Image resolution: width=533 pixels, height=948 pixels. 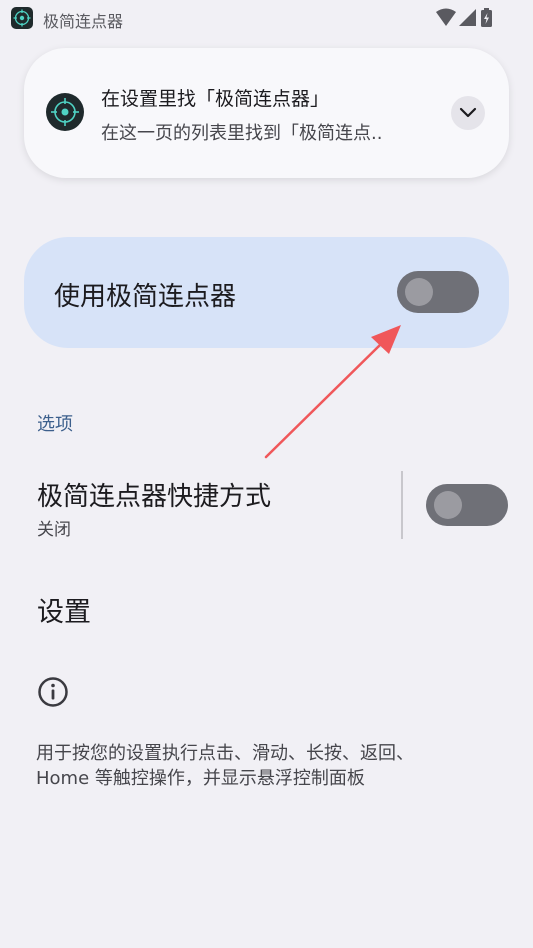 I want to click on status-app-name: 极简连点器, so click(x=83, y=21).